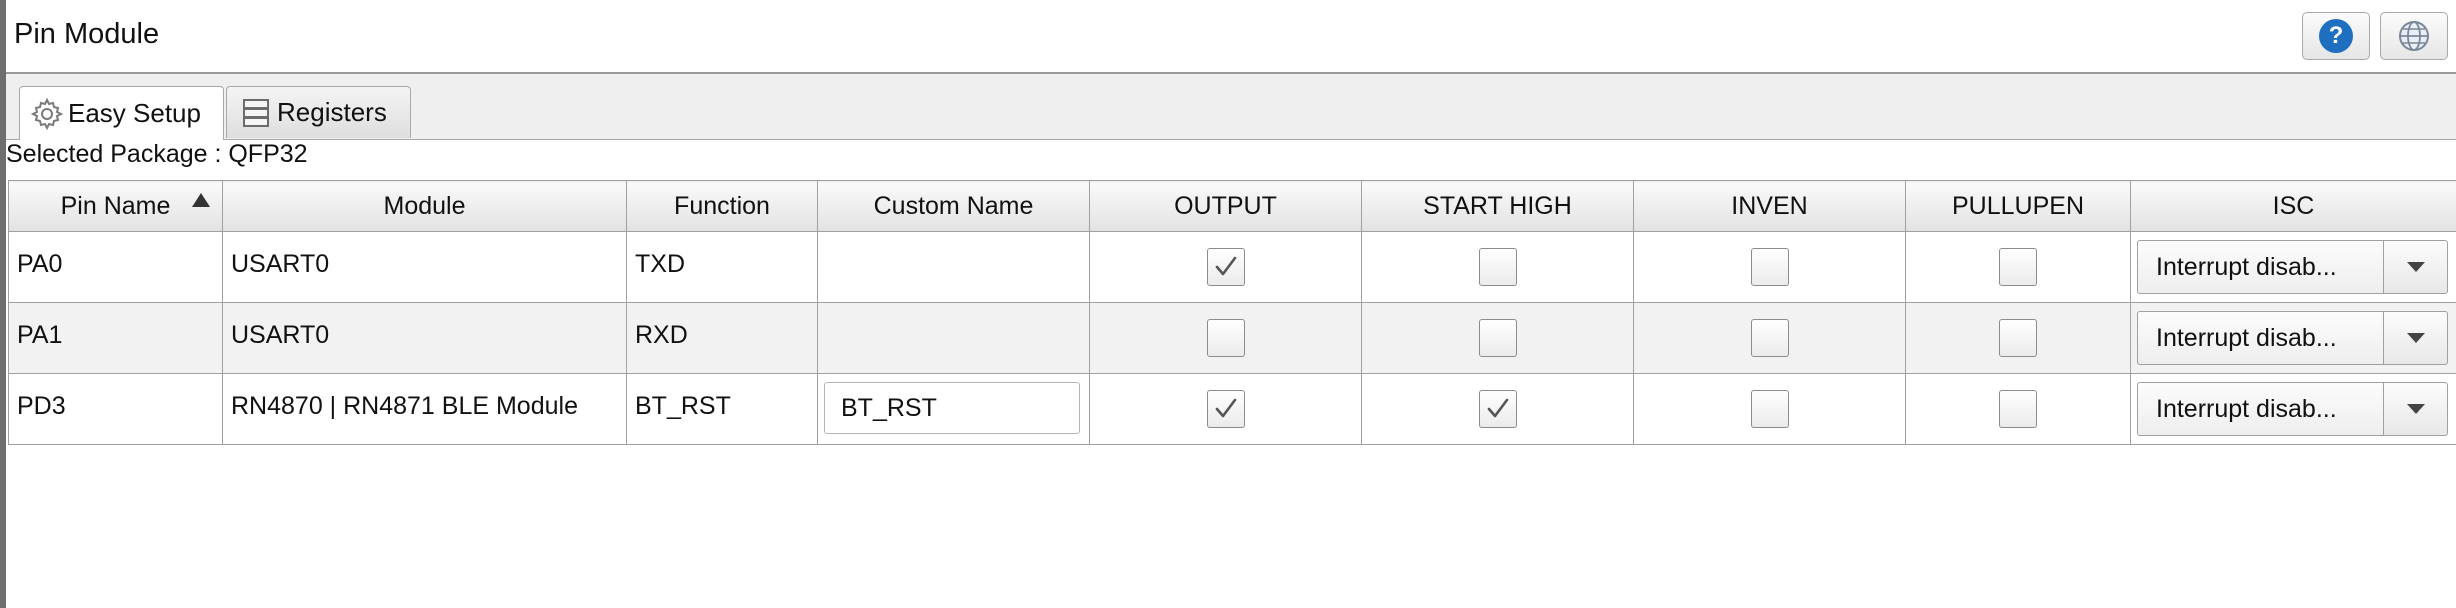 The height and width of the screenshot is (608, 2456). I want to click on selected-package-label: Selected Package : QFP32, so click(157, 154).